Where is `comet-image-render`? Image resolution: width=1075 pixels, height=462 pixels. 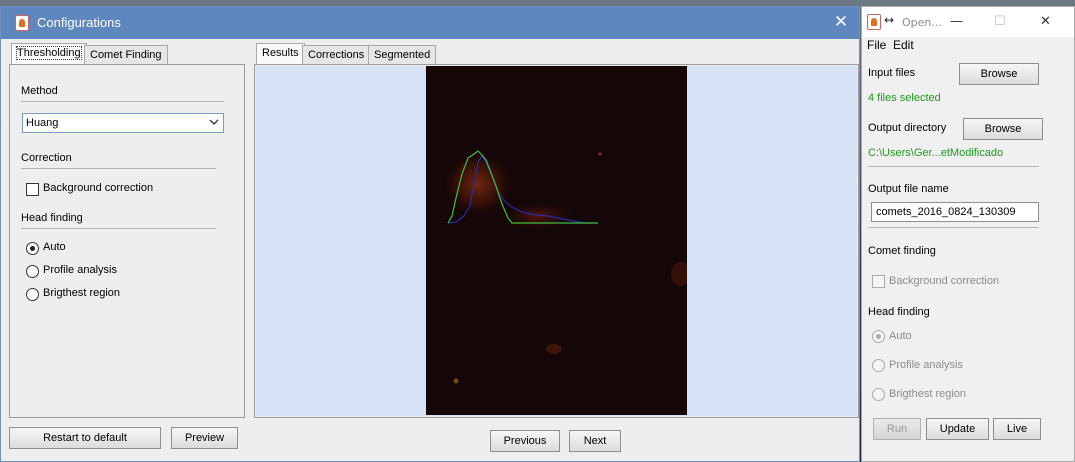
comet-image-render is located at coordinates (566, 267).